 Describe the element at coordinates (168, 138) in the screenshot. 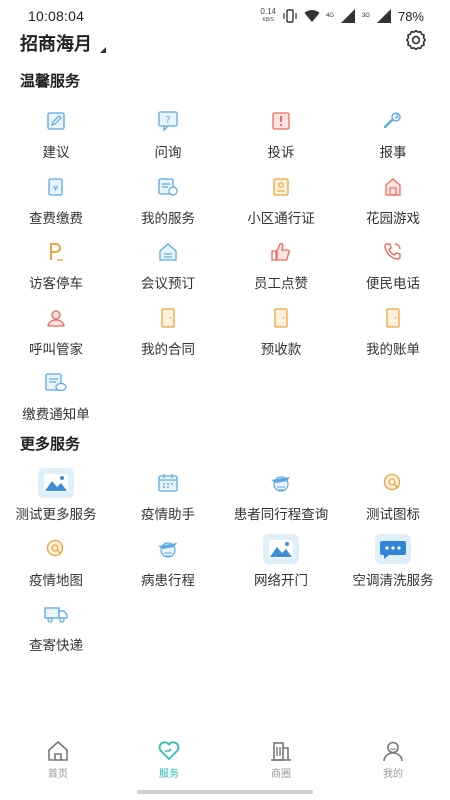

I see `service-item: ? 问询` at that location.